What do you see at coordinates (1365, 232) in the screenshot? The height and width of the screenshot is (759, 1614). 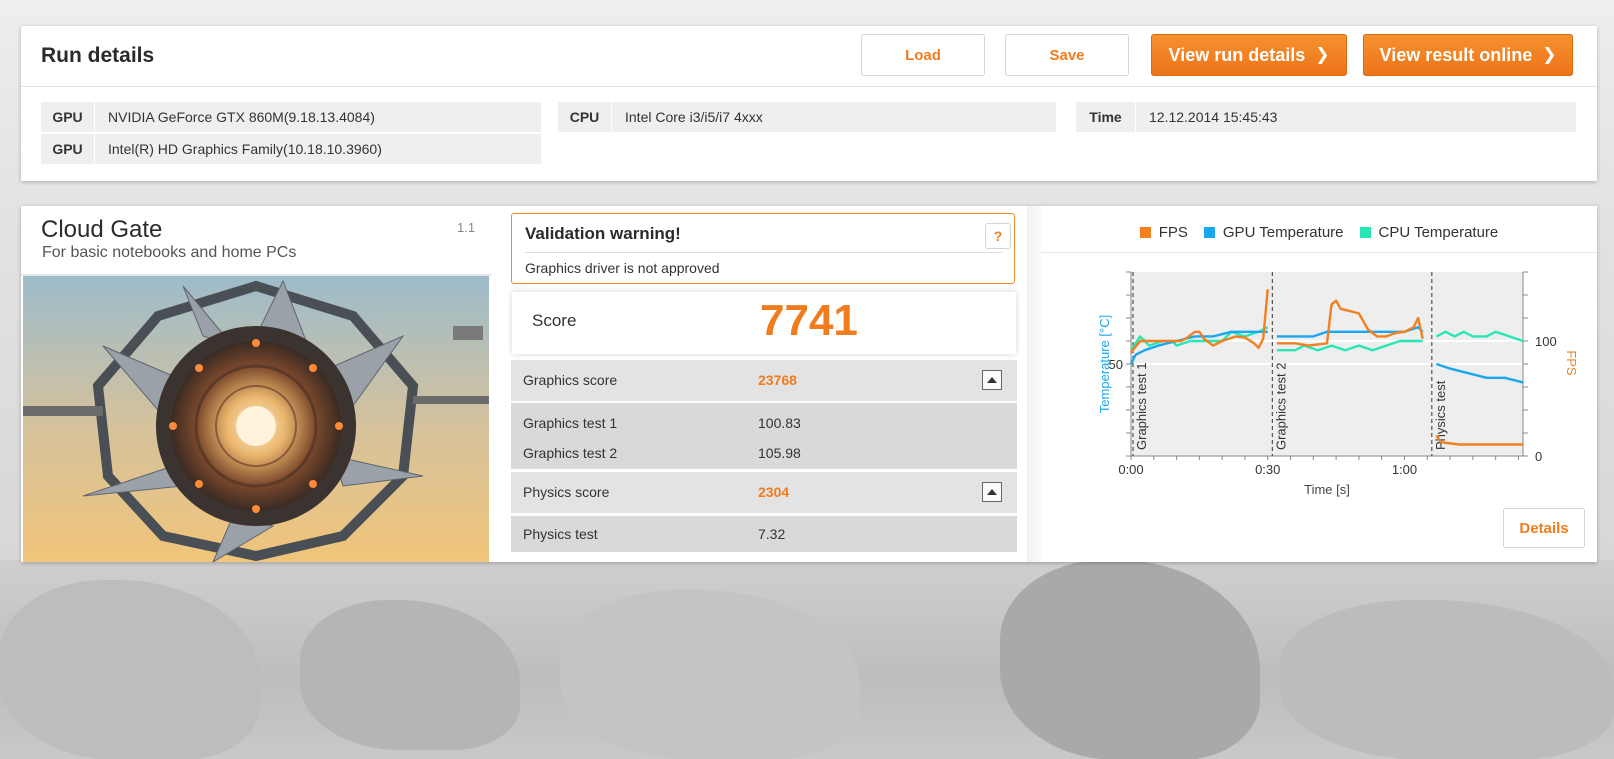 I see `legend-swatch-cpu-temp` at bounding box center [1365, 232].